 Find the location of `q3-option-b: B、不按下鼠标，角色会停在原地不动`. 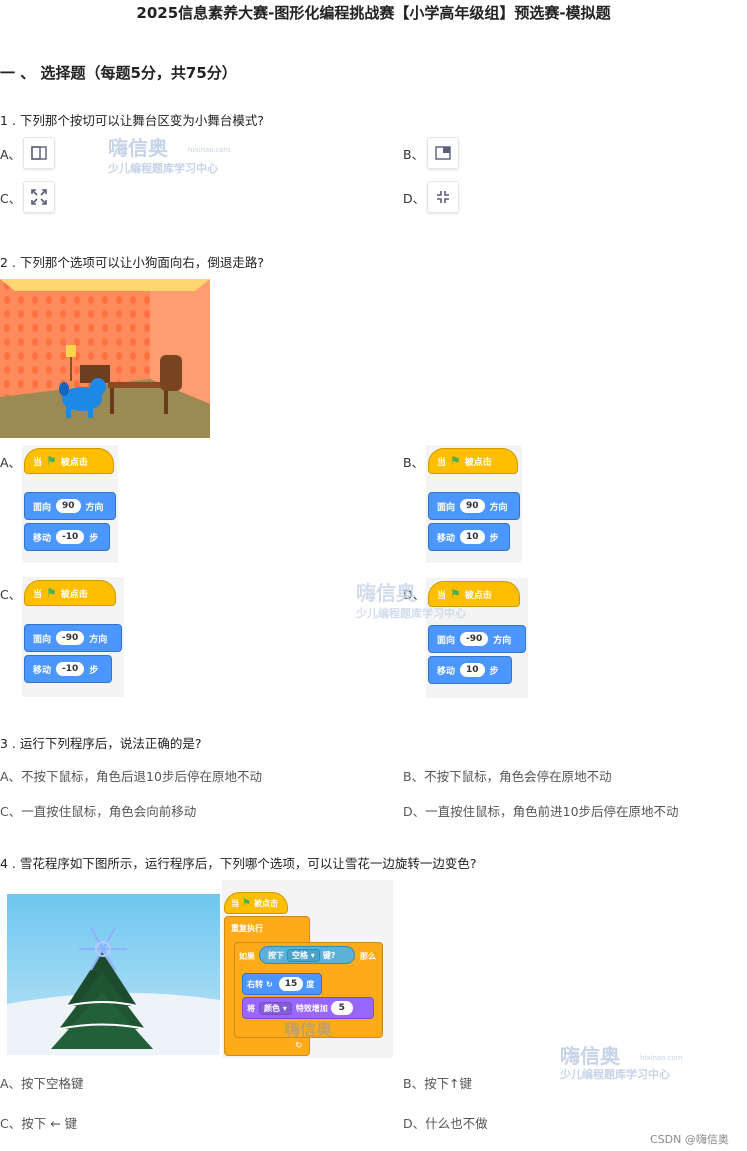

q3-option-b: B、不按下鼠标，角色会停在原地不动 is located at coordinates (507, 776).